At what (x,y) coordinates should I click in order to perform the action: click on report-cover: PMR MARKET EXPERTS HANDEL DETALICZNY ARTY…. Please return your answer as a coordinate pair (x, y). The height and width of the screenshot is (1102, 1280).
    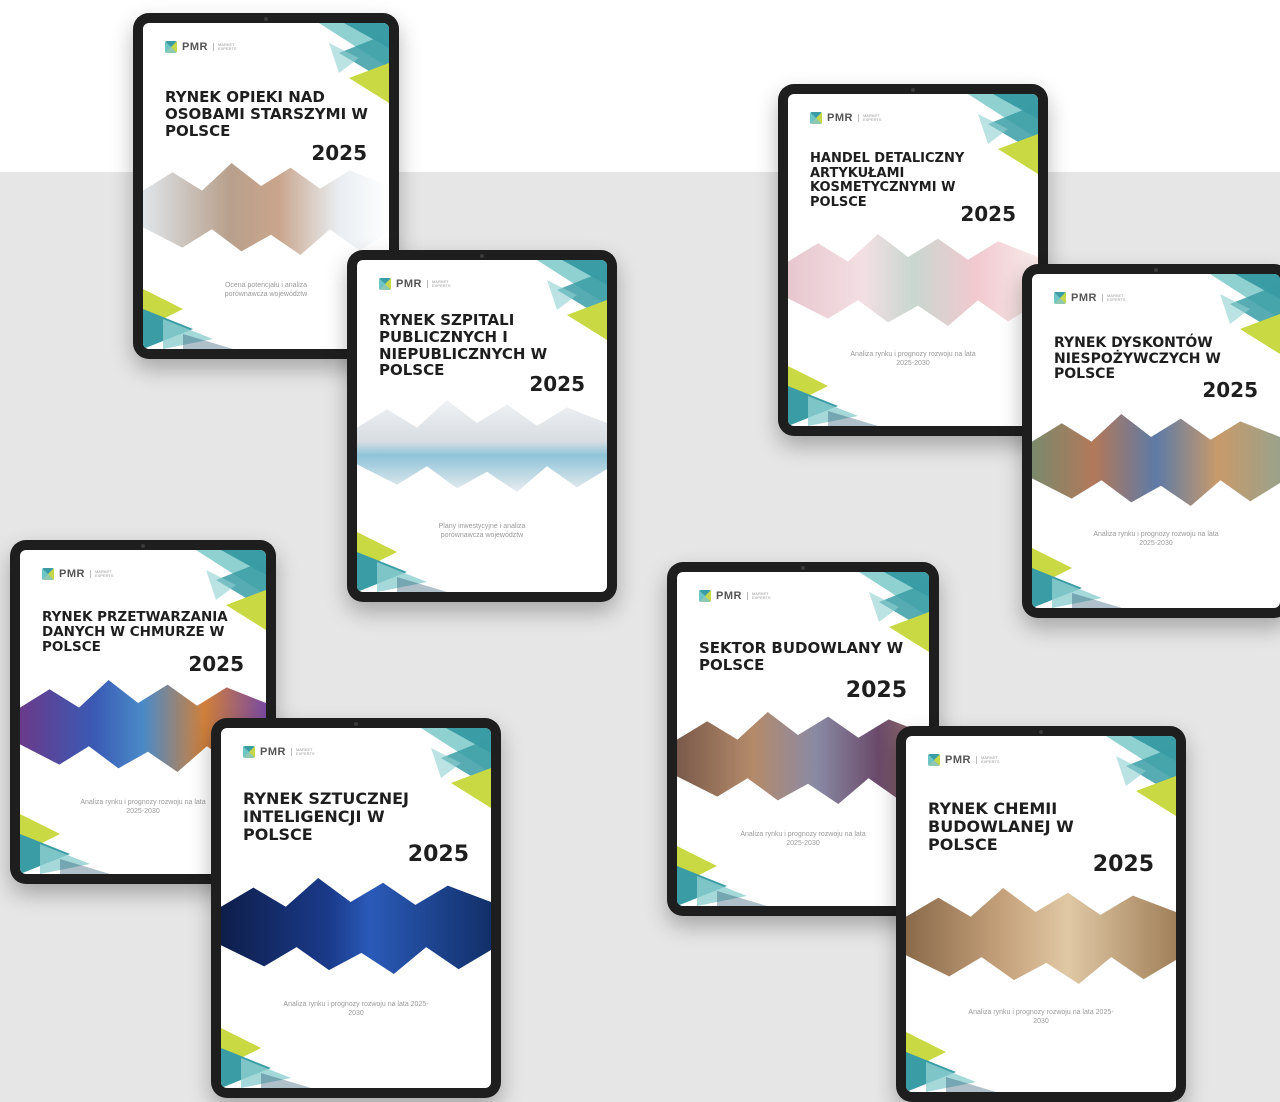
    Looking at the image, I should click on (913, 260).